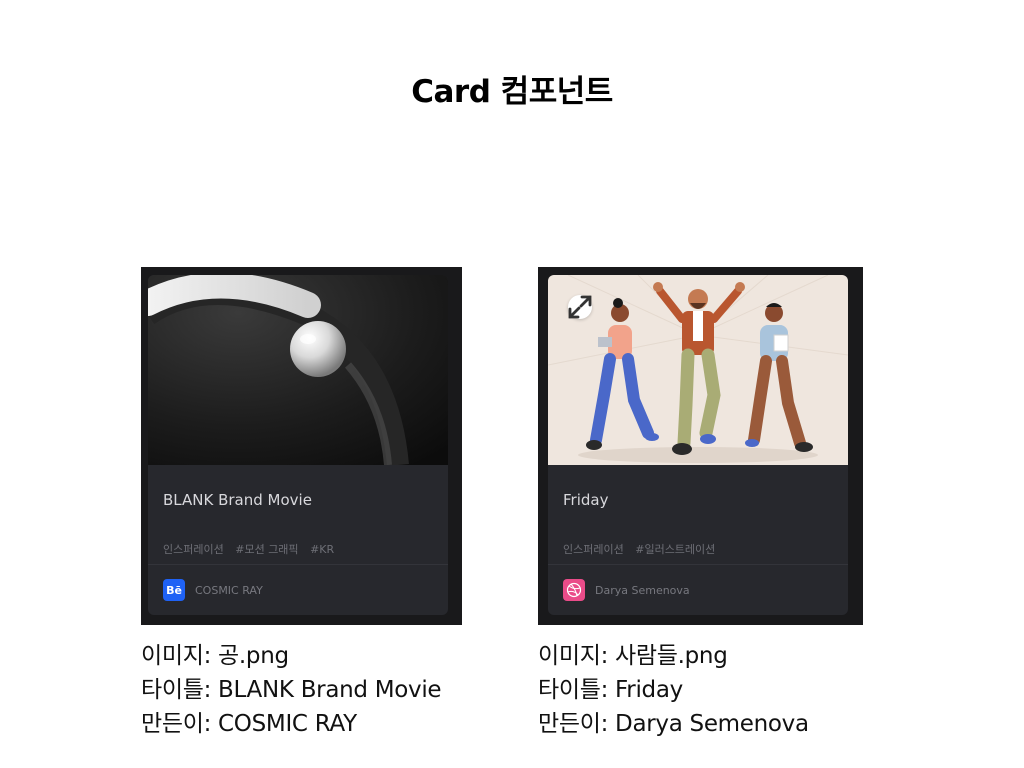  What do you see at coordinates (237, 500) in the screenshot?
I see `card-title: BLANK Brand Movie` at bounding box center [237, 500].